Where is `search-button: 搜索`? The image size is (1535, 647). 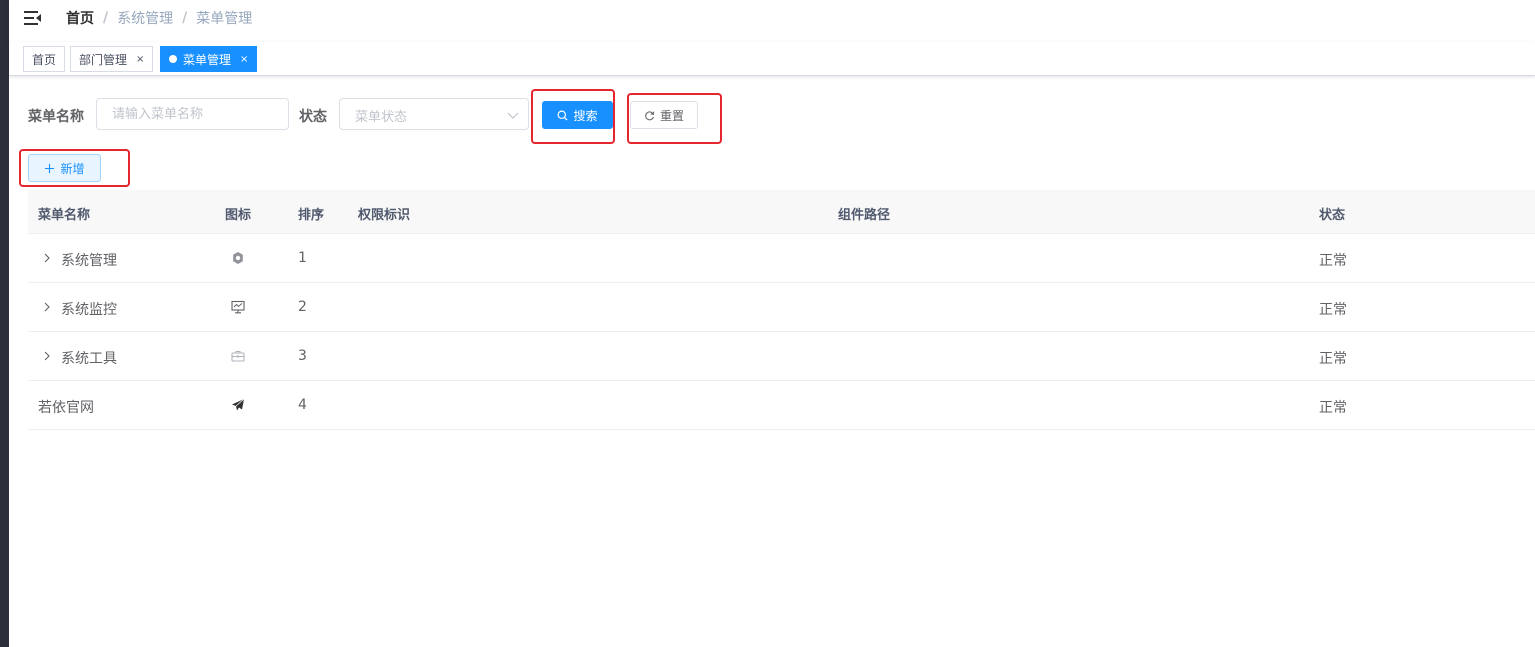
search-button: 搜索 is located at coordinates (577, 115).